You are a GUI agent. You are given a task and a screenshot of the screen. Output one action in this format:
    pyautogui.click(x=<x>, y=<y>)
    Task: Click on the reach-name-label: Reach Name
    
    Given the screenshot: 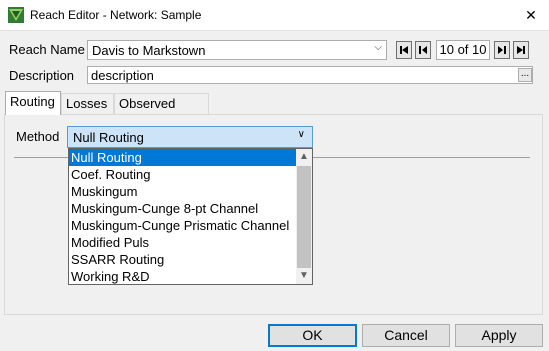 What is the action you would take?
    pyautogui.click(x=47, y=49)
    